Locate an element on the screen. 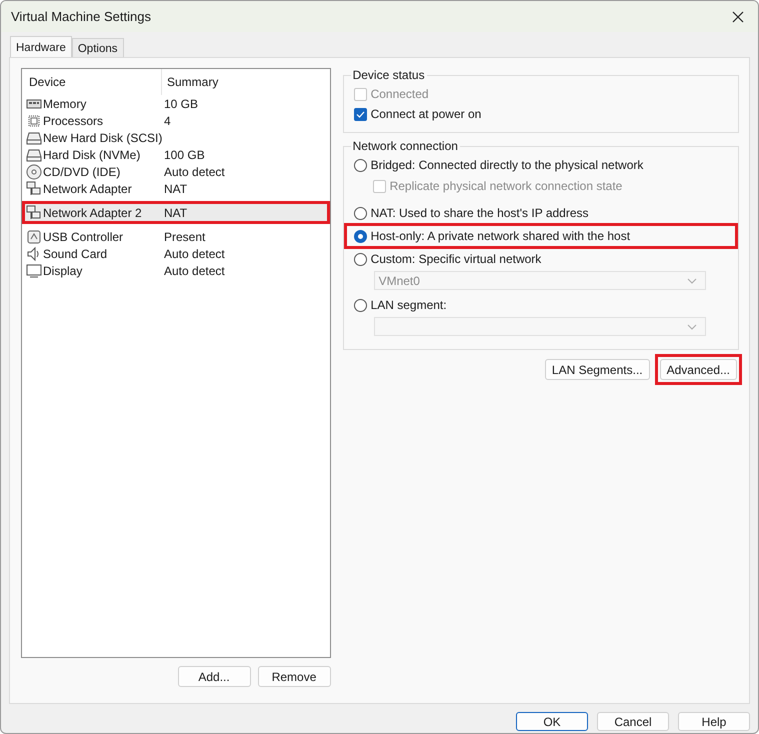 The image size is (759, 734). device-summary: 4 is located at coordinates (167, 121).